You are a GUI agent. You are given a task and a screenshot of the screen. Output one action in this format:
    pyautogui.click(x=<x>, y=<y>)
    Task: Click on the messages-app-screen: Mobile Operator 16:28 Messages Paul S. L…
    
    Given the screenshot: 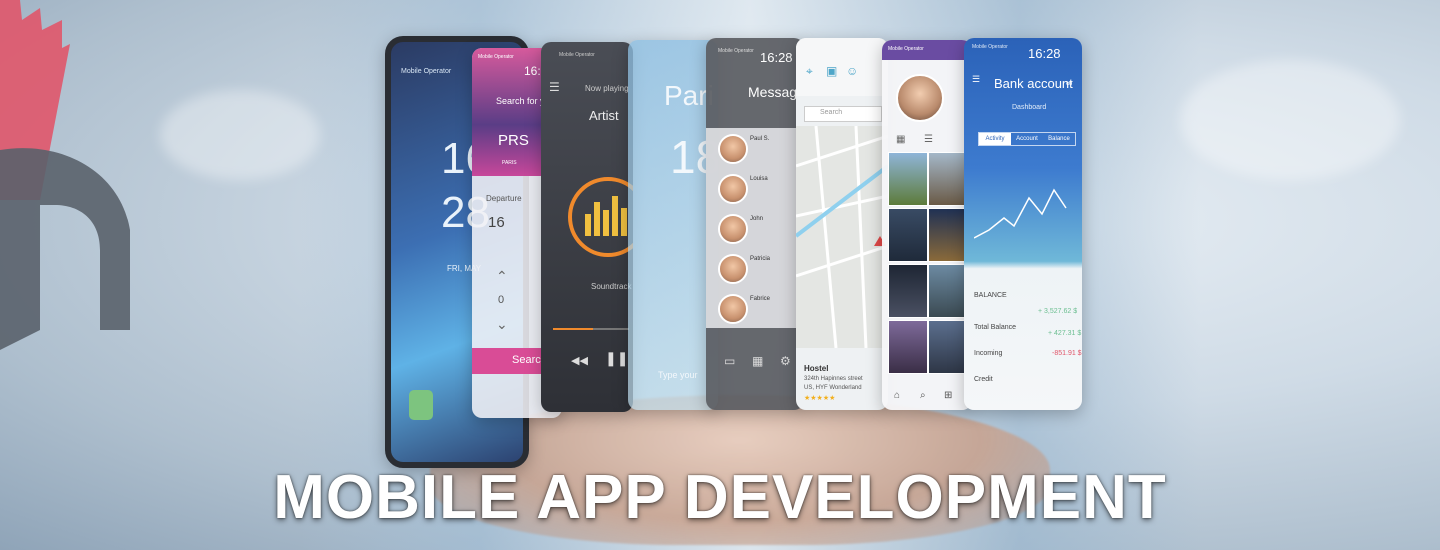 What is the action you would take?
    pyautogui.click(x=755, y=224)
    